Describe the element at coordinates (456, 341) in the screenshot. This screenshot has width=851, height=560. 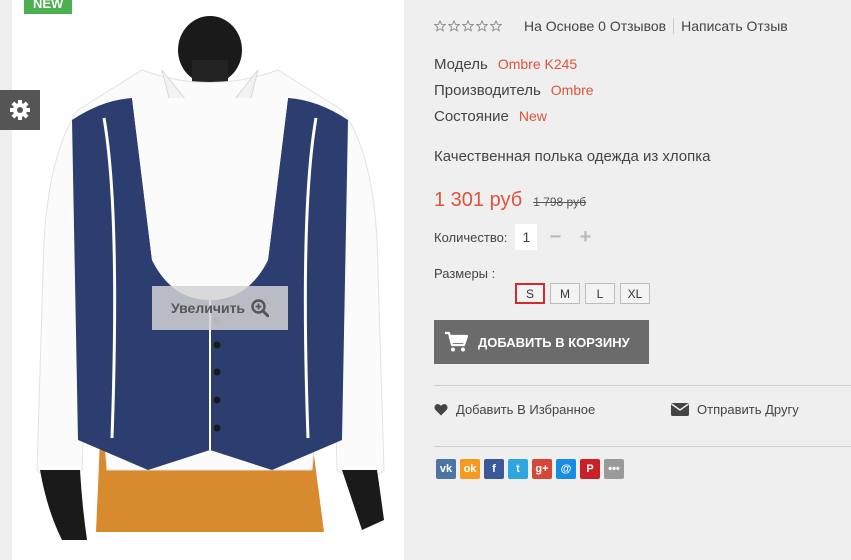
I see `cart-icon` at that location.